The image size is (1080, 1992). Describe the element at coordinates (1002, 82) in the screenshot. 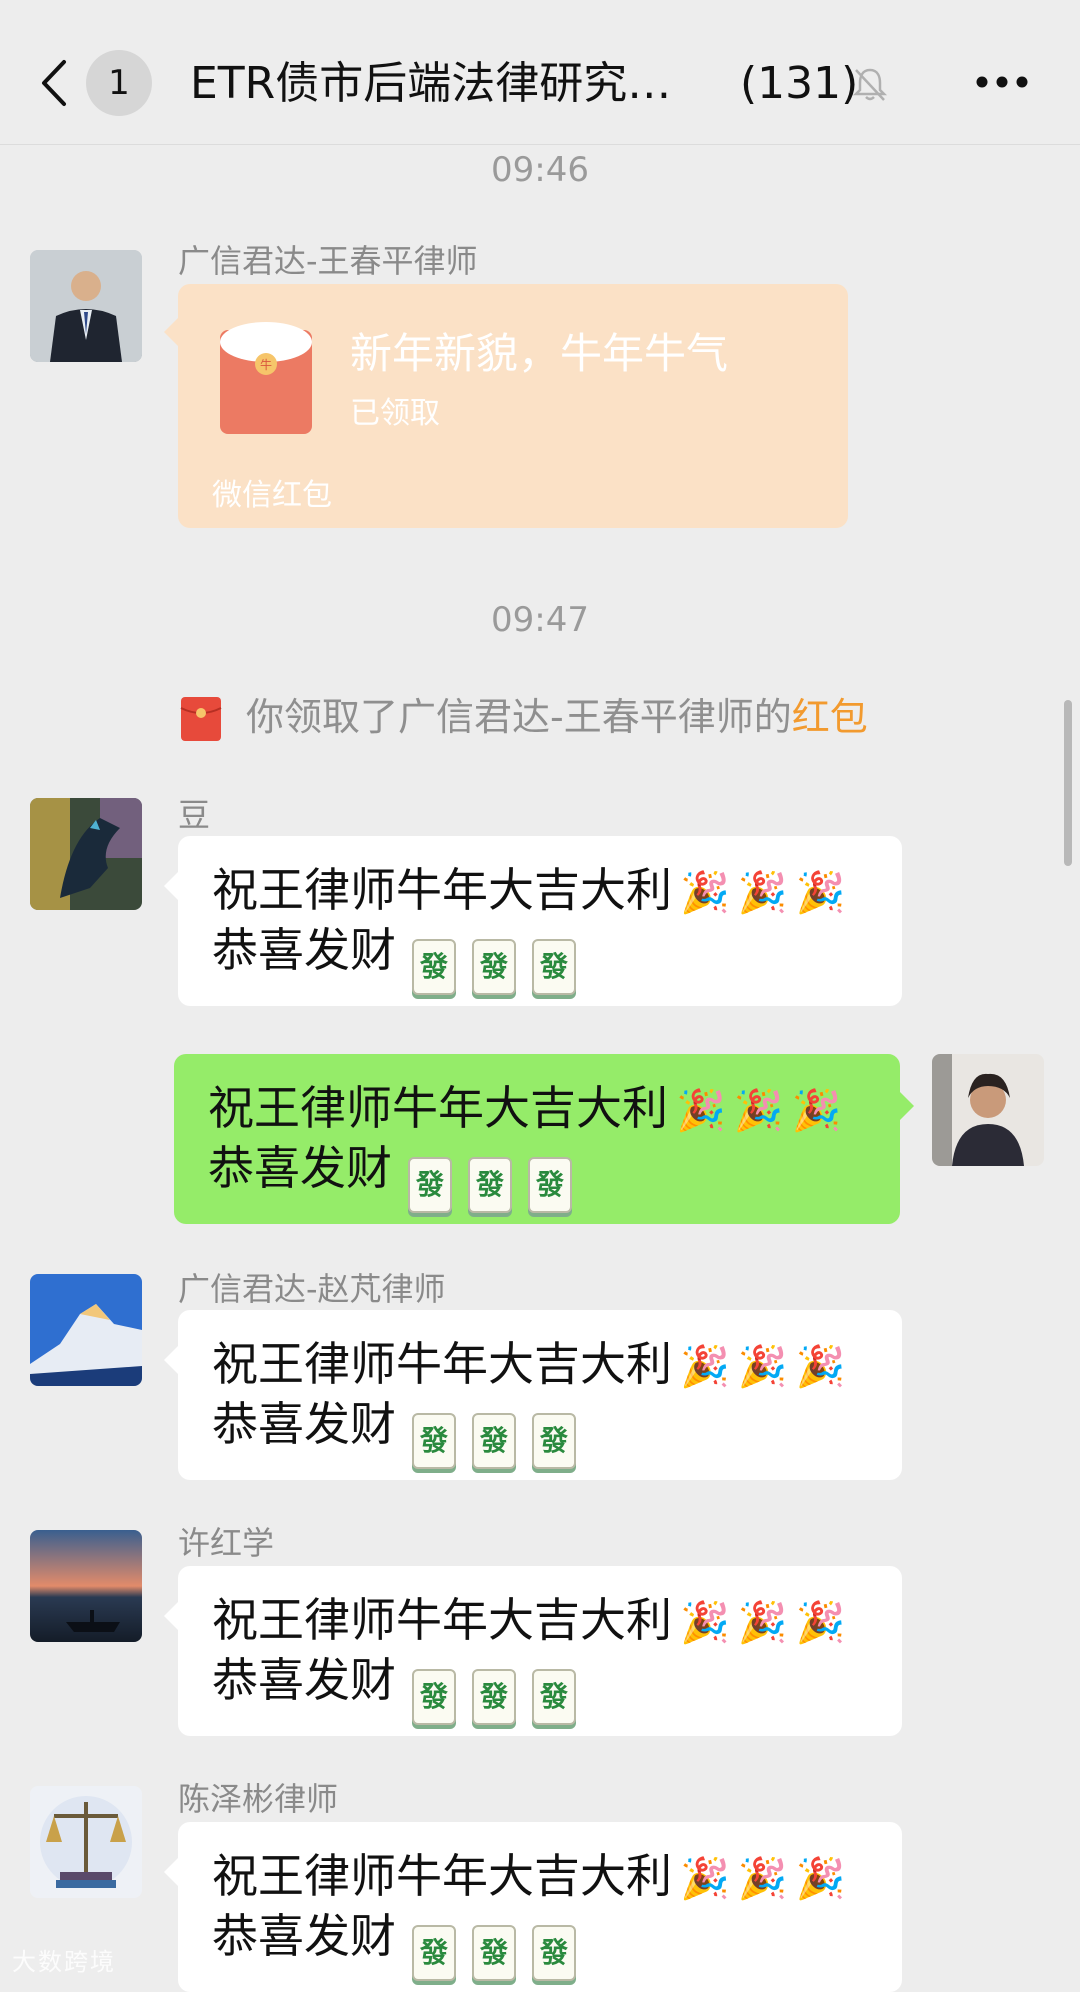

I see `more-options-icon` at that location.